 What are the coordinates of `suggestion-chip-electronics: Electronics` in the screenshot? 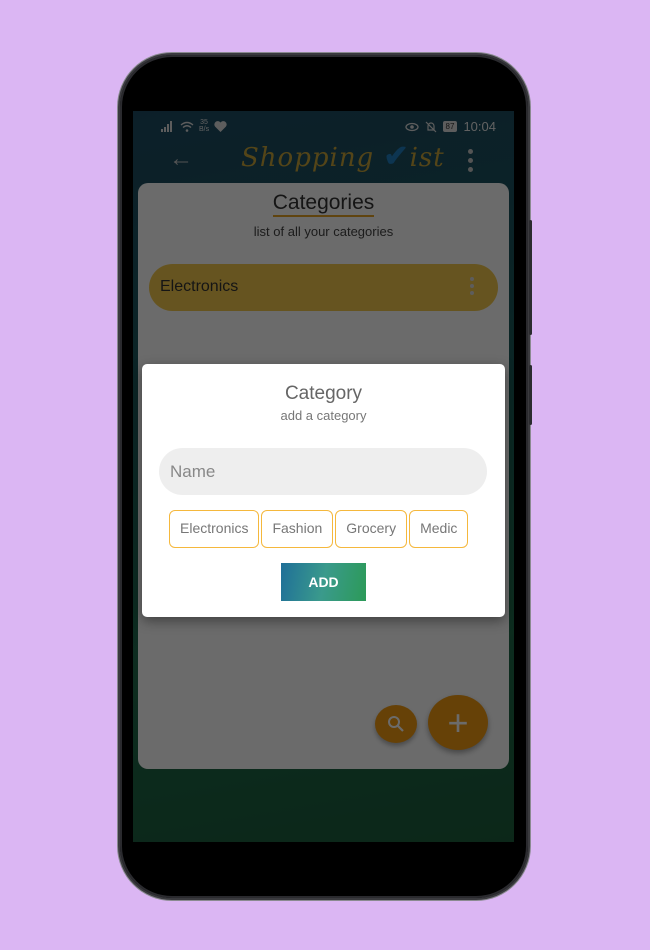 It's located at (214, 529).